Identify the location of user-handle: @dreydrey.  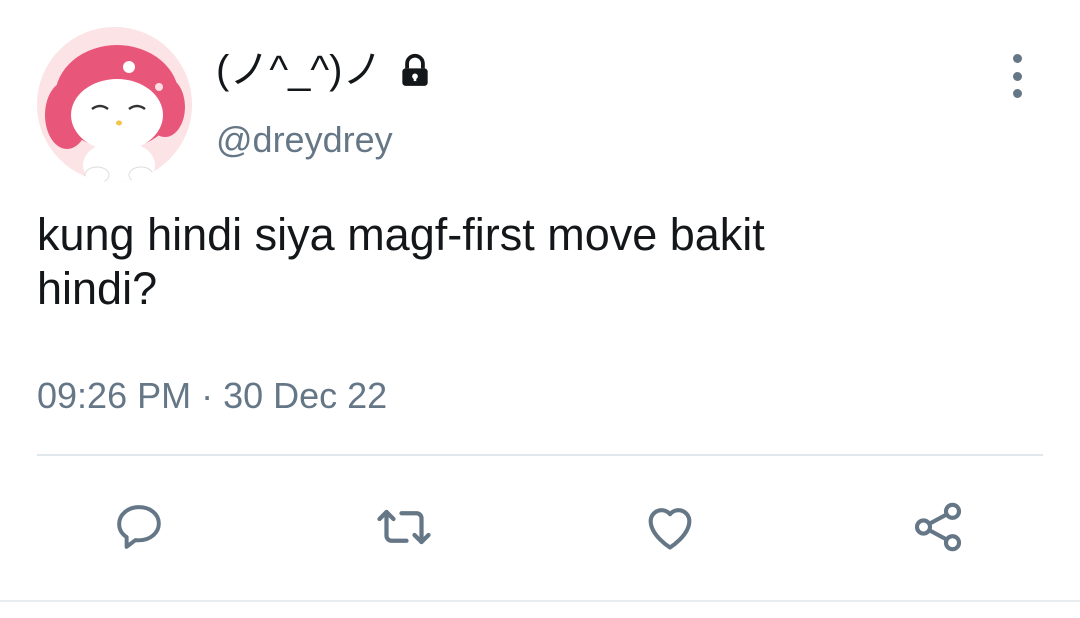
(304, 140).